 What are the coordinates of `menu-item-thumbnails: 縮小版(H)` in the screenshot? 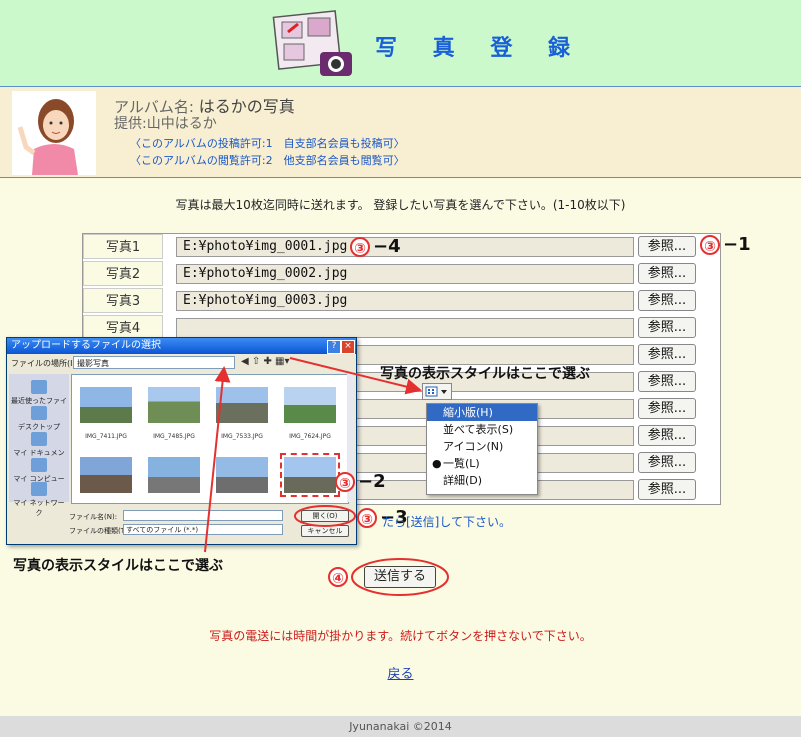 It's located at (482, 412).